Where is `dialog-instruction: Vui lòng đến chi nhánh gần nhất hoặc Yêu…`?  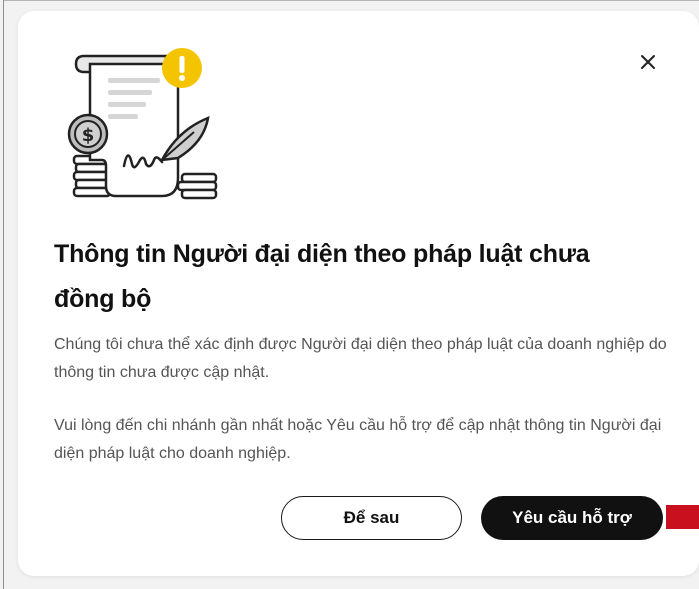 dialog-instruction: Vui lòng đến chi nhánh gần nhất hoặc Yêu… is located at coordinates (358, 439).